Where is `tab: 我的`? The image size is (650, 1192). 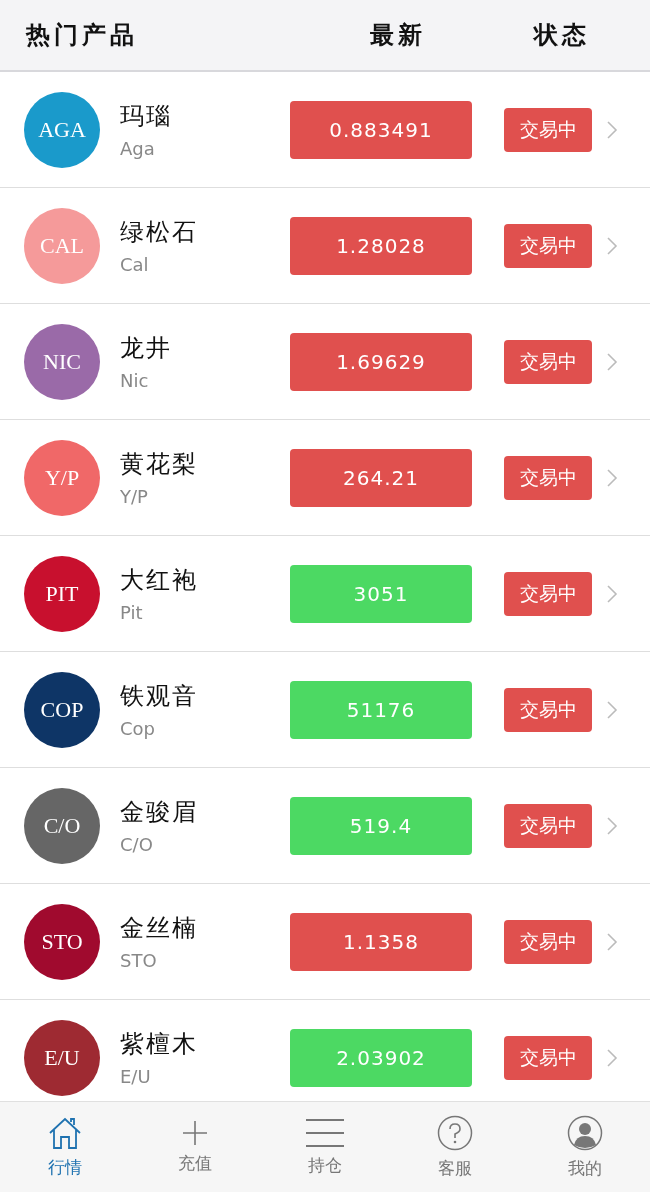 tab: 我的 is located at coordinates (585, 1147).